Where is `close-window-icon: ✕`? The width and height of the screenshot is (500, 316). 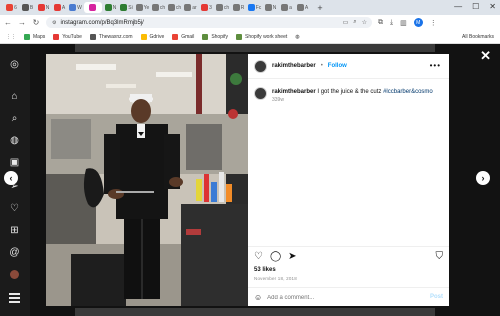
close-window-icon: ✕ is located at coordinates (492, 6).